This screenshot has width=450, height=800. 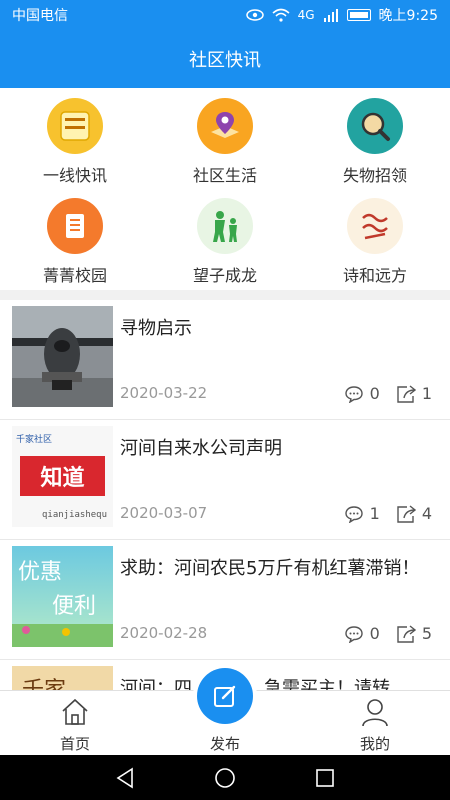 What do you see at coordinates (164, 633) in the screenshot?
I see `news-date: 2020-02-28` at bounding box center [164, 633].